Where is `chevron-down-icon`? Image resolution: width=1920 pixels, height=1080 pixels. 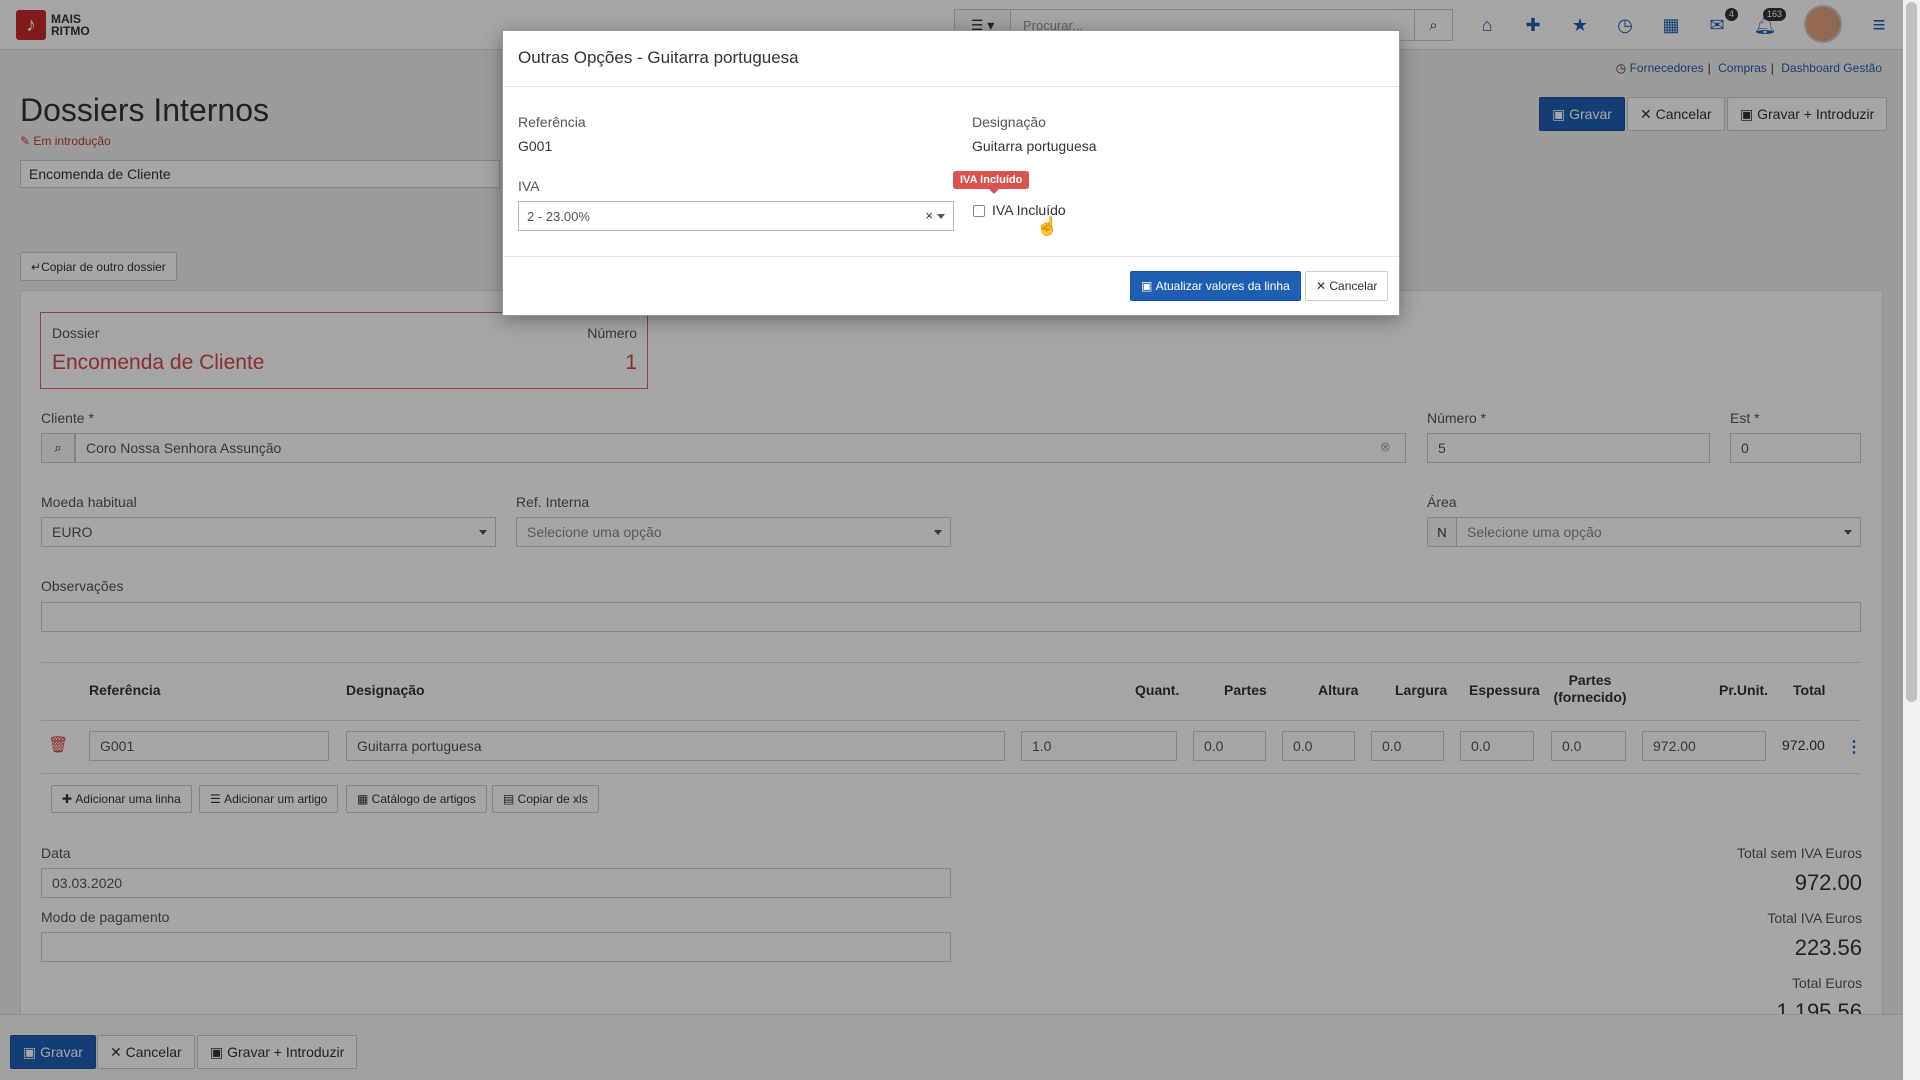 chevron-down-icon is located at coordinates (941, 216).